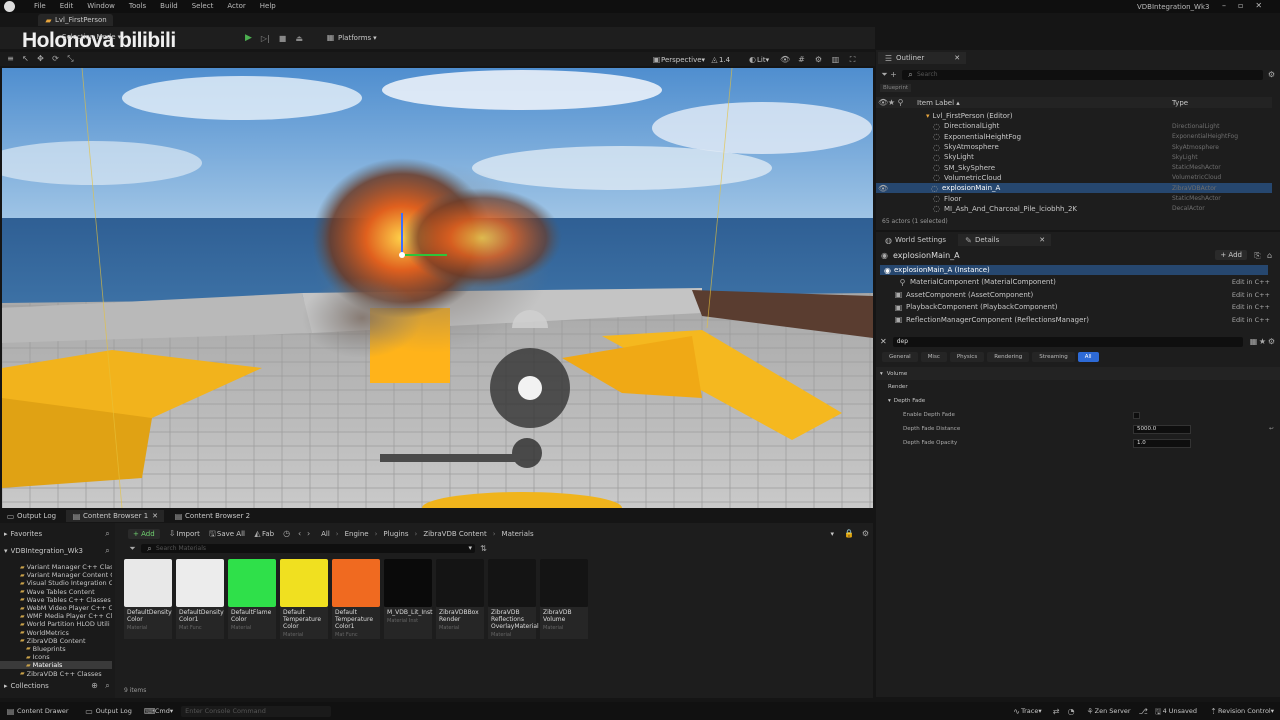 The width and height of the screenshot is (1280, 720). Describe the element at coordinates (900, 357) in the screenshot. I see `filter-general: General` at that location.